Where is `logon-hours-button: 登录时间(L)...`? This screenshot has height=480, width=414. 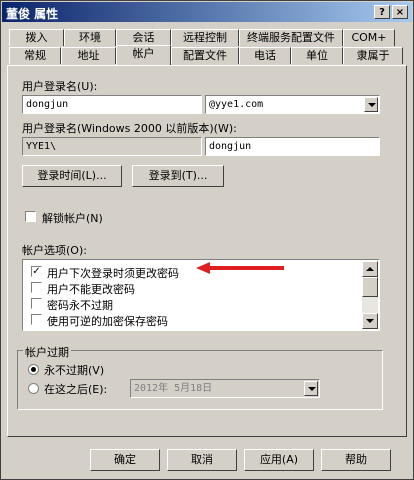
logon-hours-button: 登录时间(L)... is located at coordinates (72, 176).